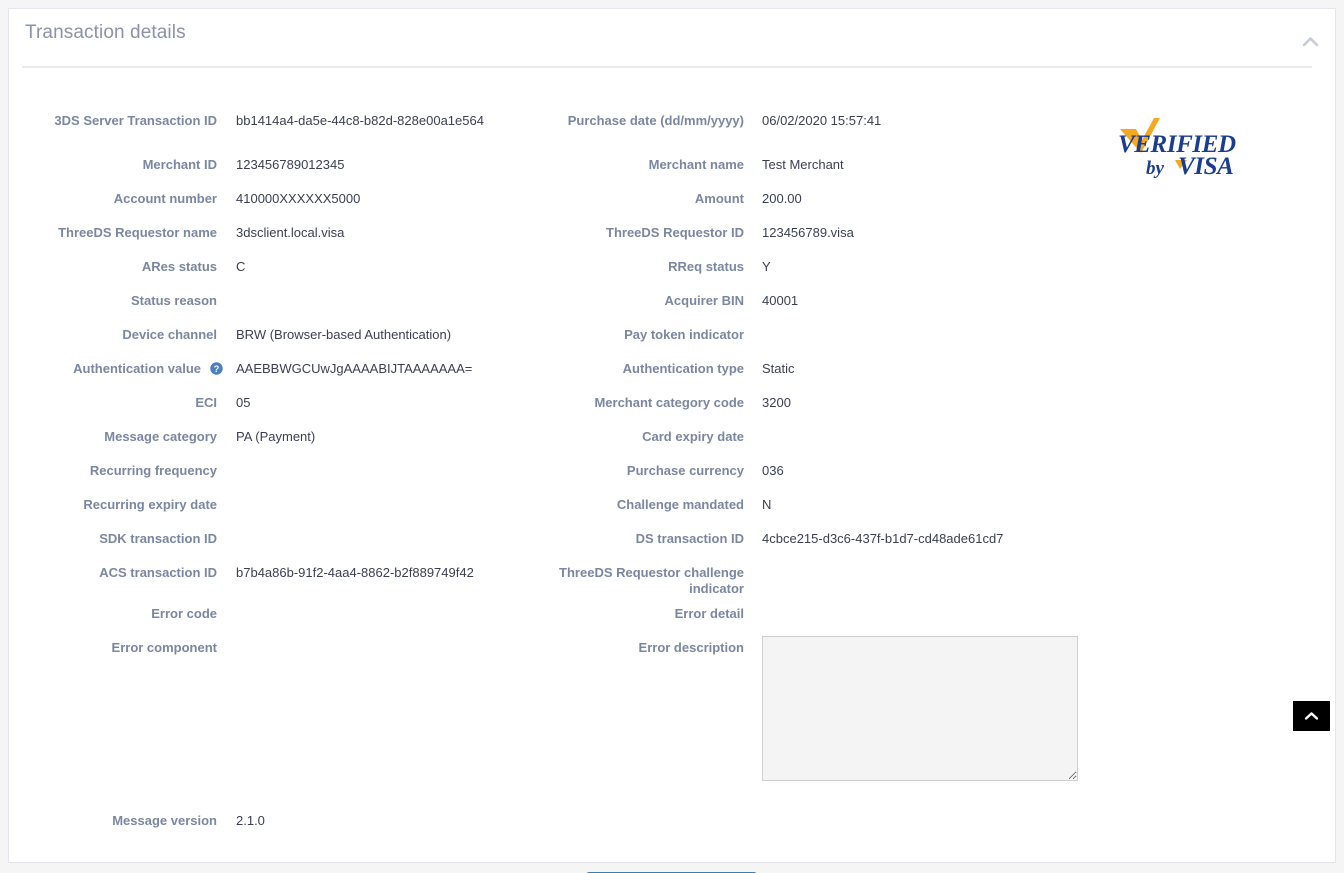  What do you see at coordinates (669, 402) in the screenshot?
I see `field-label: Merchant category code` at bounding box center [669, 402].